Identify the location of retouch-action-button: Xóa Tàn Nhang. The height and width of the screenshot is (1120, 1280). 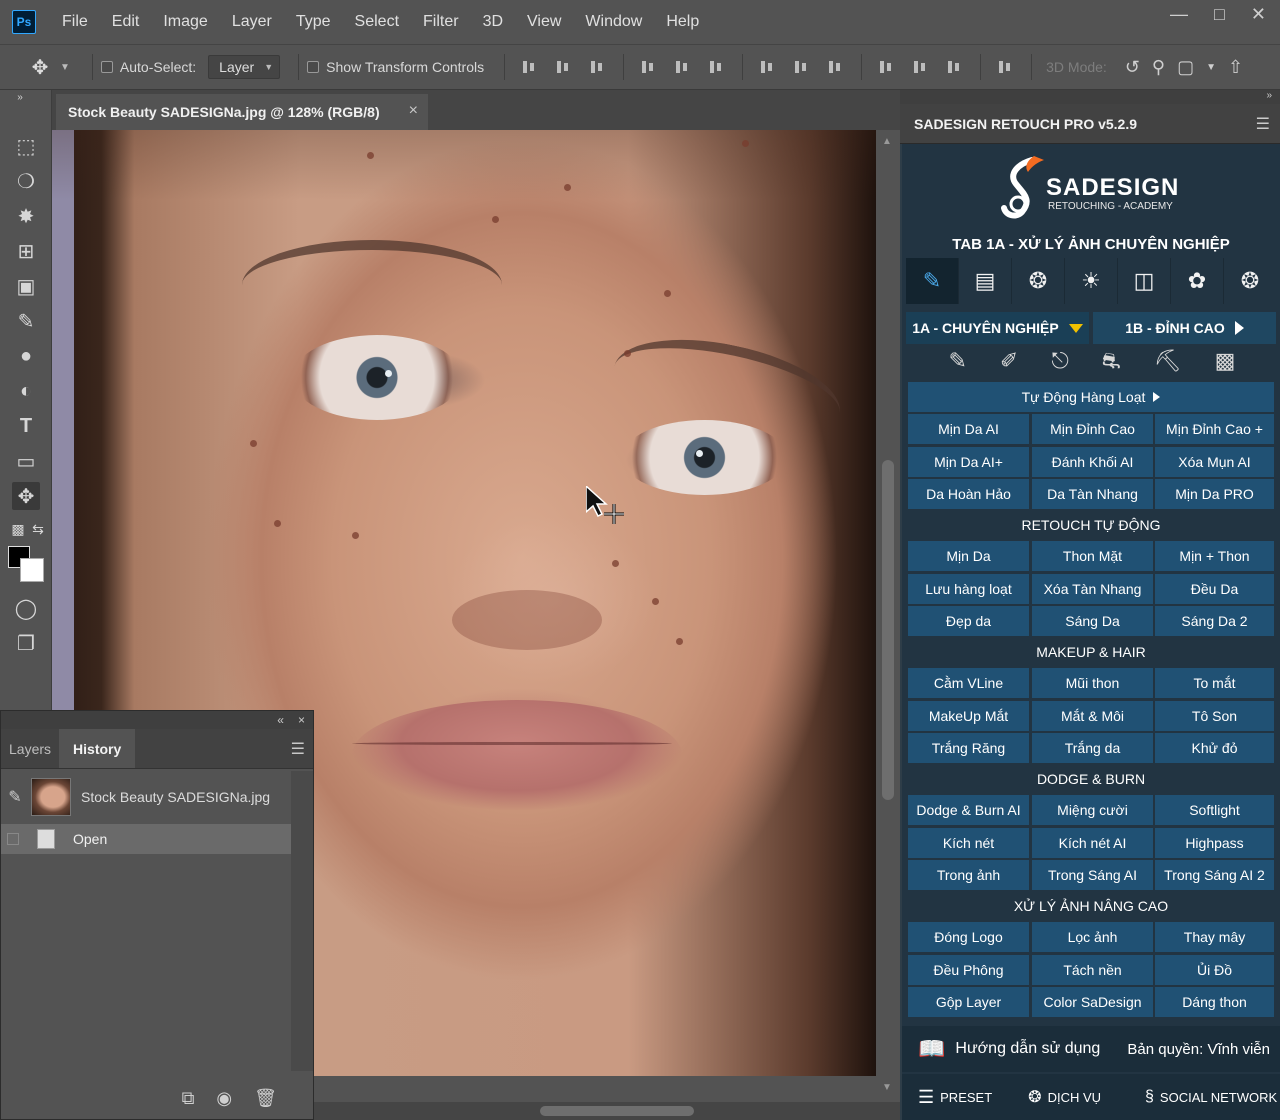
(1092, 588).